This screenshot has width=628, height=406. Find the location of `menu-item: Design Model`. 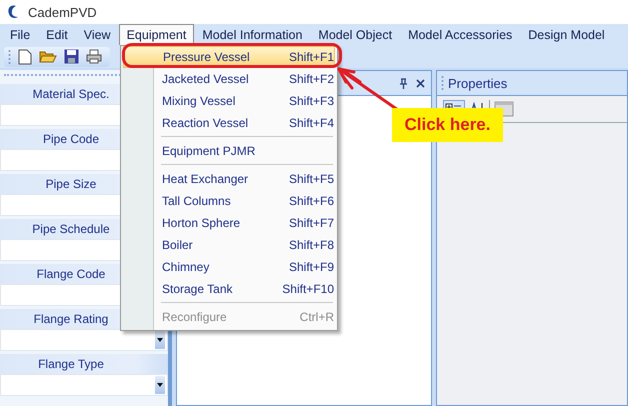

menu-item: Design Model is located at coordinates (566, 34).